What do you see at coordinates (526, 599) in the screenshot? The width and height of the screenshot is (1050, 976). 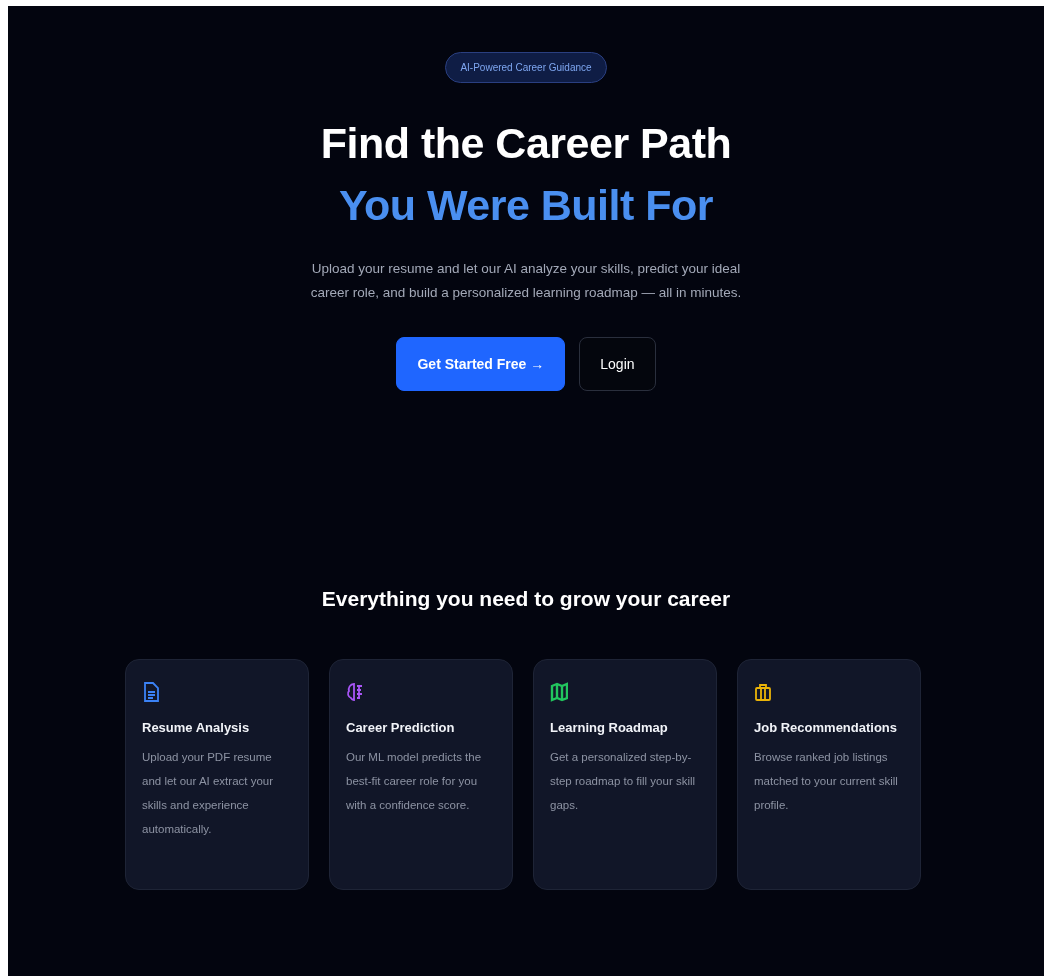 I see `section-heading: Everything you need to grow your career` at bounding box center [526, 599].